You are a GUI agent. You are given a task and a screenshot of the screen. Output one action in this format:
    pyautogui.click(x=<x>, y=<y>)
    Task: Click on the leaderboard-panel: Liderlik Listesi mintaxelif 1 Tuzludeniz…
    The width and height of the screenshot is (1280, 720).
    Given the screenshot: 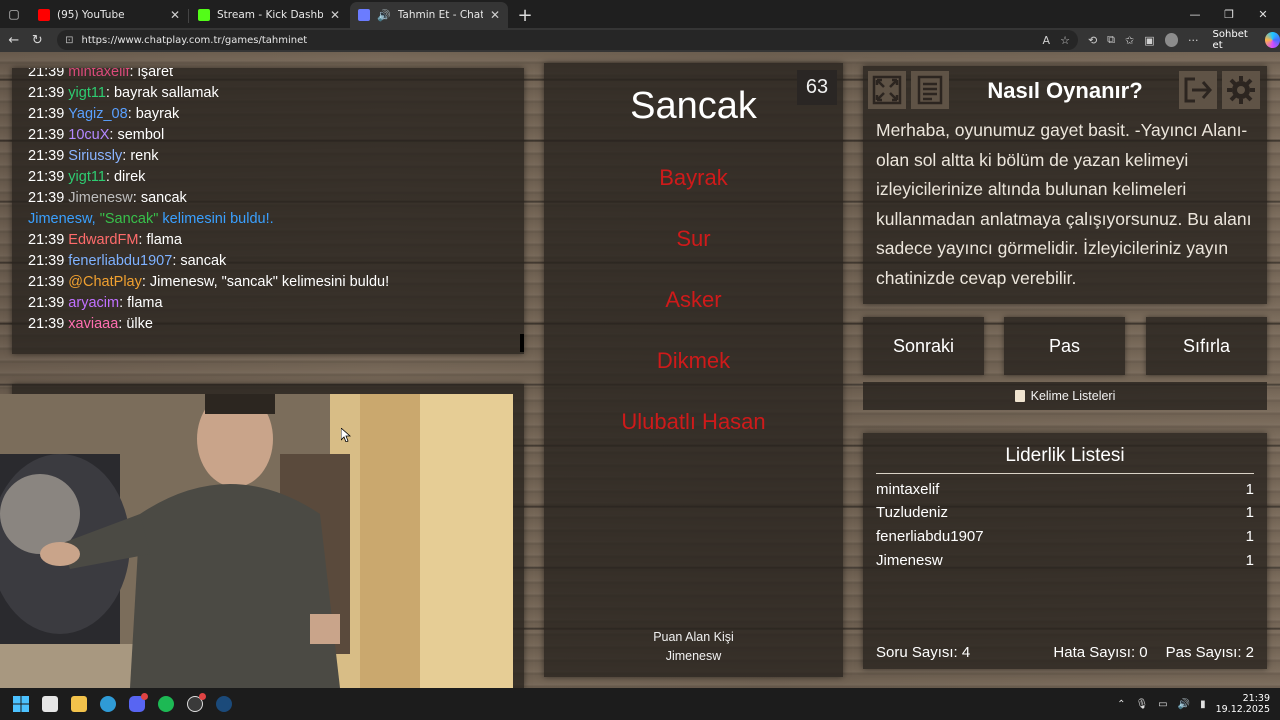 What is the action you would take?
    pyautogui.click(x=1065, y=551)
    